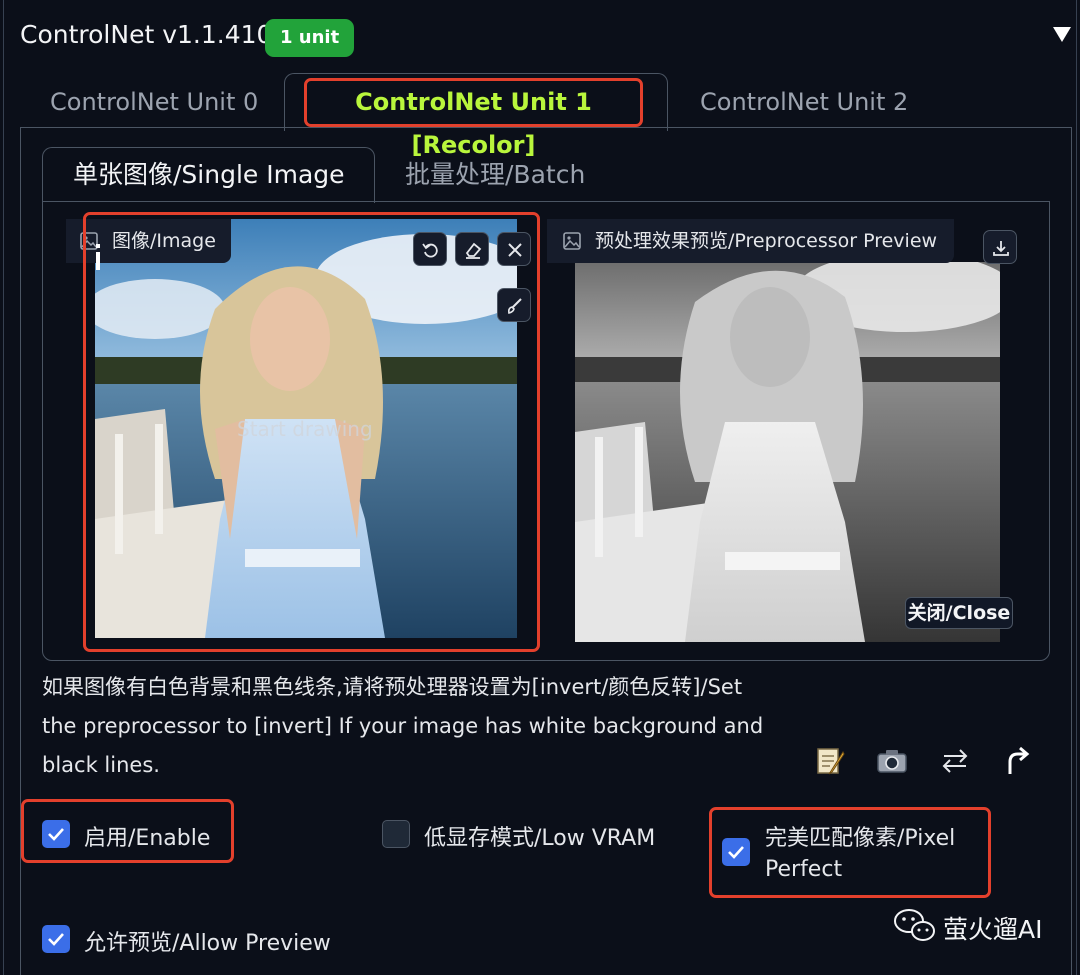 The width and height of the screenshot is (1080, 975). I want to click on unit-count-badge: 1 unit, so click(310, 38).